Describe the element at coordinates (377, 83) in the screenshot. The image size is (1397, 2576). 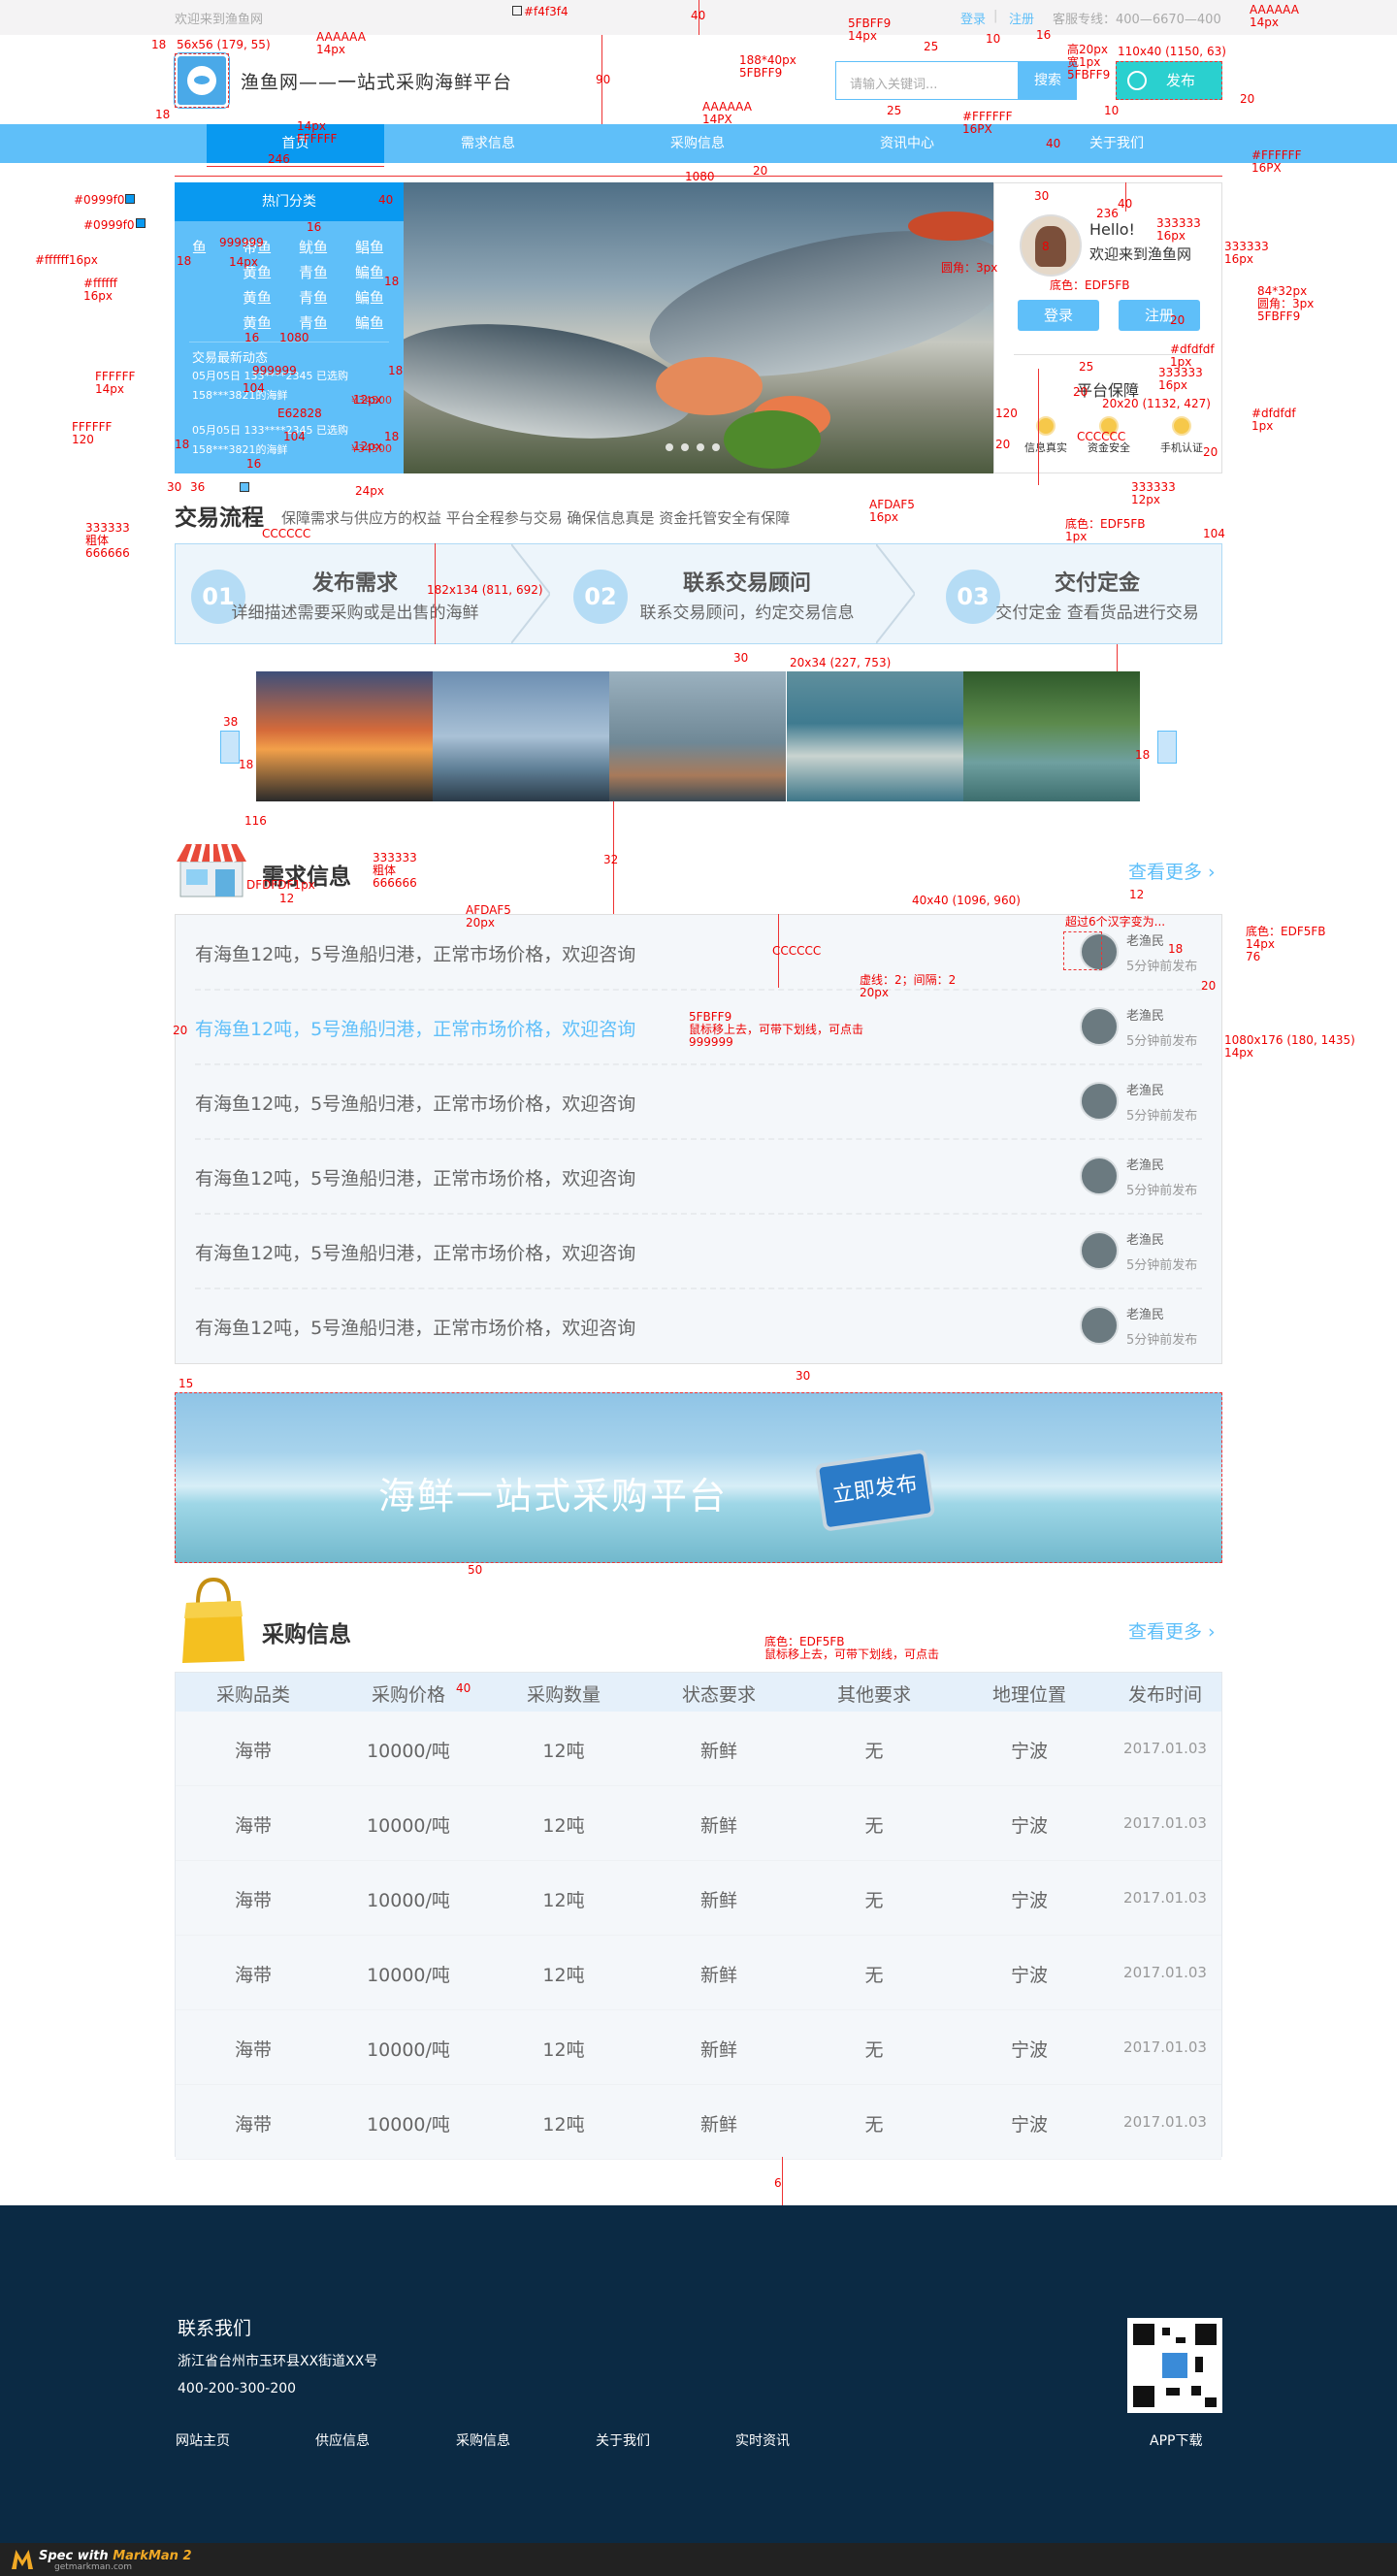
I see `site-title: 渔鱼网——一站式采购海鲜平台` at that location.